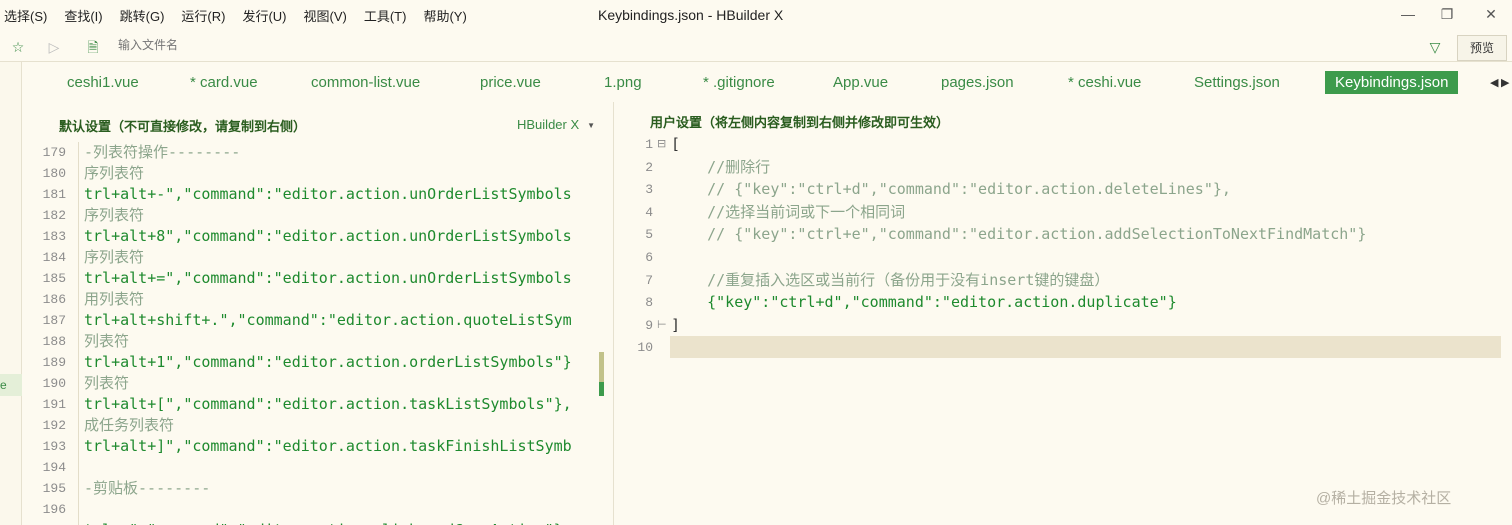  I want to click on code-line: //删除行, so click(721, 166).